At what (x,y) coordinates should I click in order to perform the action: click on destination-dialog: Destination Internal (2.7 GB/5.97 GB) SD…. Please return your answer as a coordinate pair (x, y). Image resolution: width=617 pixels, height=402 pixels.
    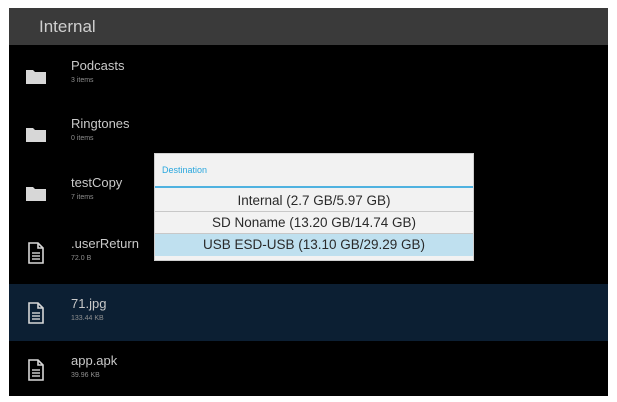
    Looking at the image, I should click on (314, 207).